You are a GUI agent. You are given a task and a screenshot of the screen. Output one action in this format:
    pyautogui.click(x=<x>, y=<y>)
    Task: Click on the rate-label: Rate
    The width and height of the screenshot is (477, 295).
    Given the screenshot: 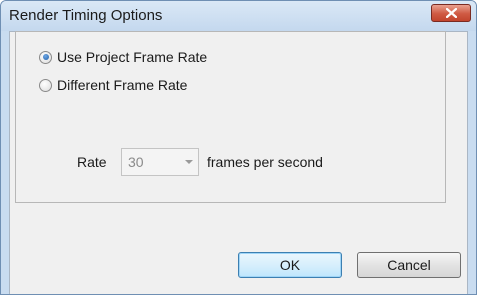 What is the action you would take?
    pyautogui.click(x=92, y=162)
    